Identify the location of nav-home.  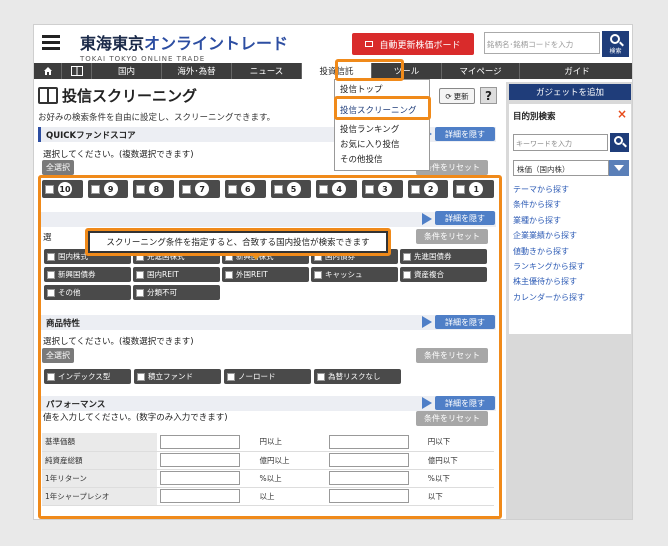
(48, 71).